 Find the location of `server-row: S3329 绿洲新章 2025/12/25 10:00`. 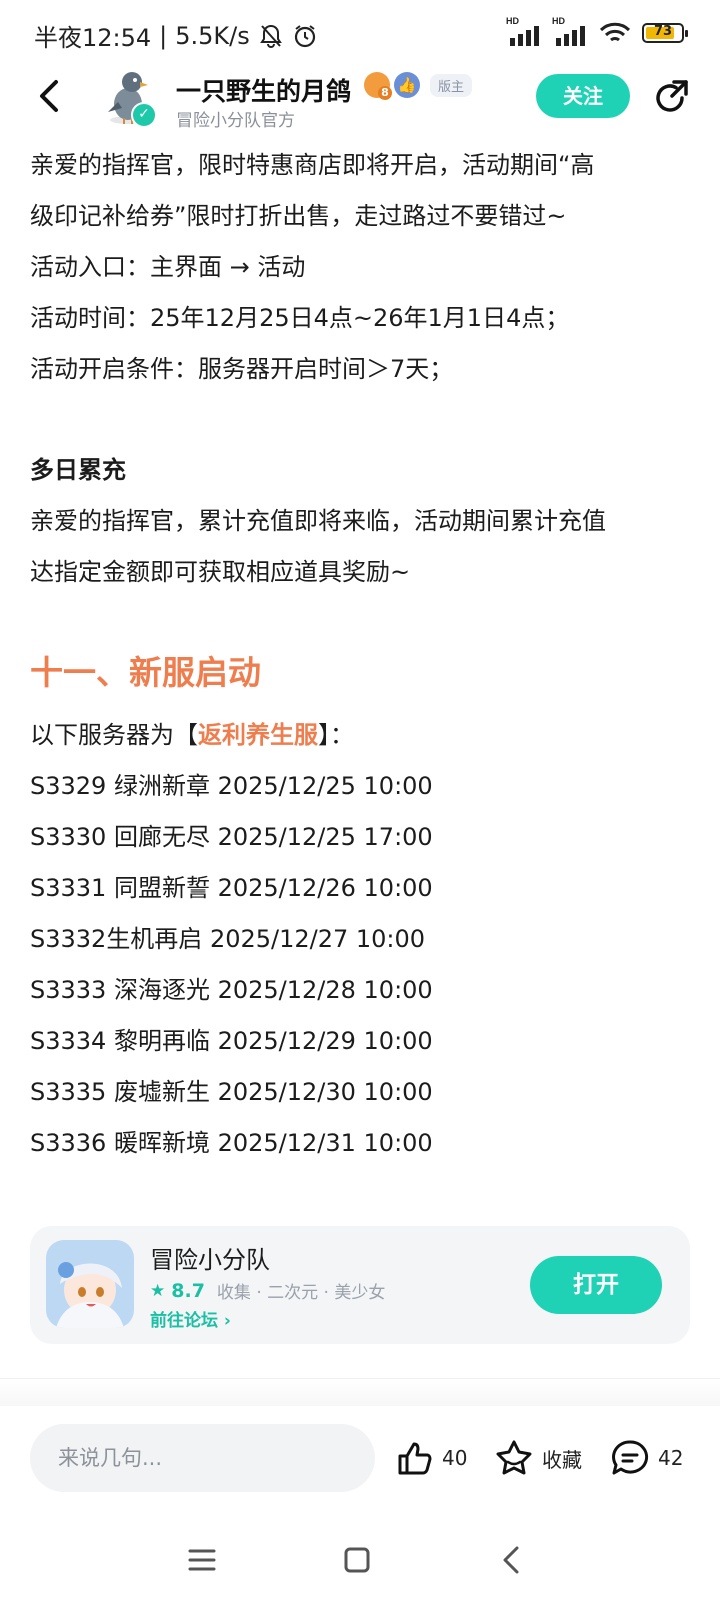

server-row: S3329 绿洲新章 2025/12/25 10:00 is located at coordinates (231, 786).